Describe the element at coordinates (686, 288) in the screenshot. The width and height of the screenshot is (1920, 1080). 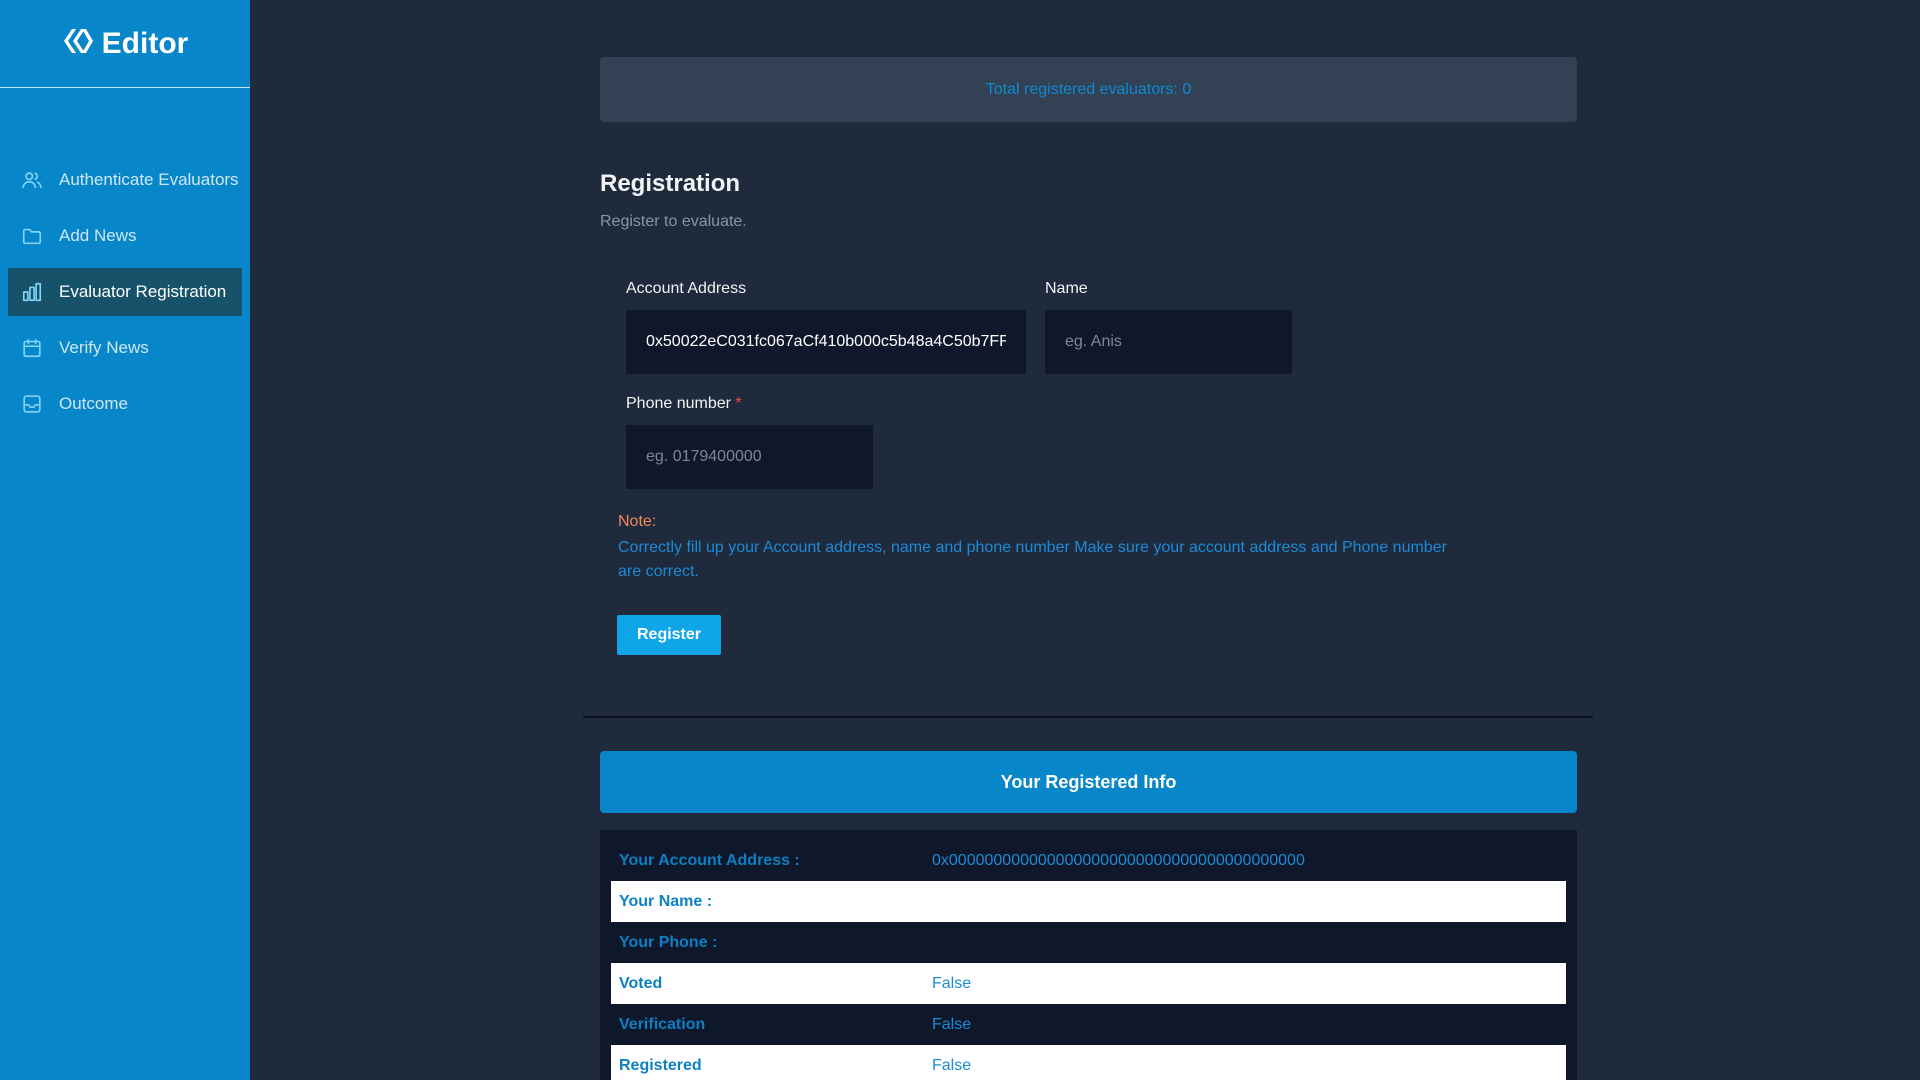
I see `account-address-label: Account Address` at that location.